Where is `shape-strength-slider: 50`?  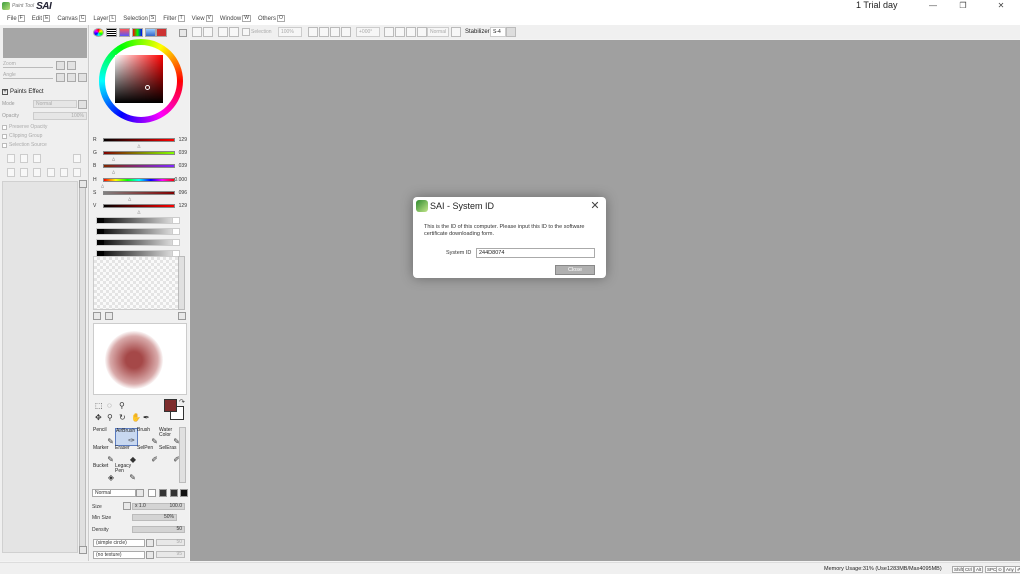 shape-strength-slider: 50 is located at coordinates (170, 542).